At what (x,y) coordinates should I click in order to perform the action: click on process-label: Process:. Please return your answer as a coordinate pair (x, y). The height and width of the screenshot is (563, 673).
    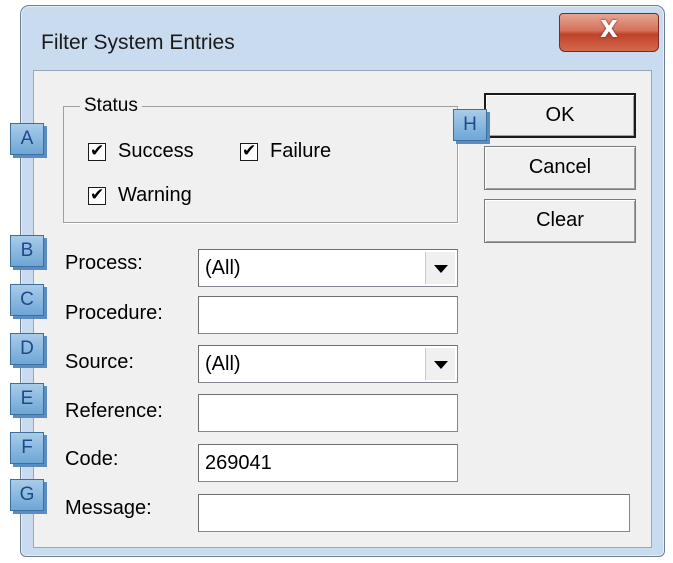
    Looking at the image, I should click on (104, 263).